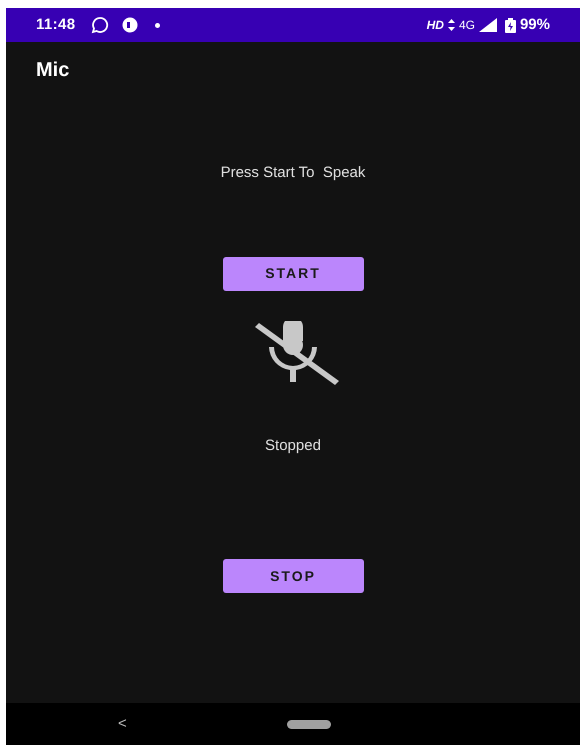 The height and width of the screenshot is (749, 586). I want to click on signal-icon, so click(487, 25).